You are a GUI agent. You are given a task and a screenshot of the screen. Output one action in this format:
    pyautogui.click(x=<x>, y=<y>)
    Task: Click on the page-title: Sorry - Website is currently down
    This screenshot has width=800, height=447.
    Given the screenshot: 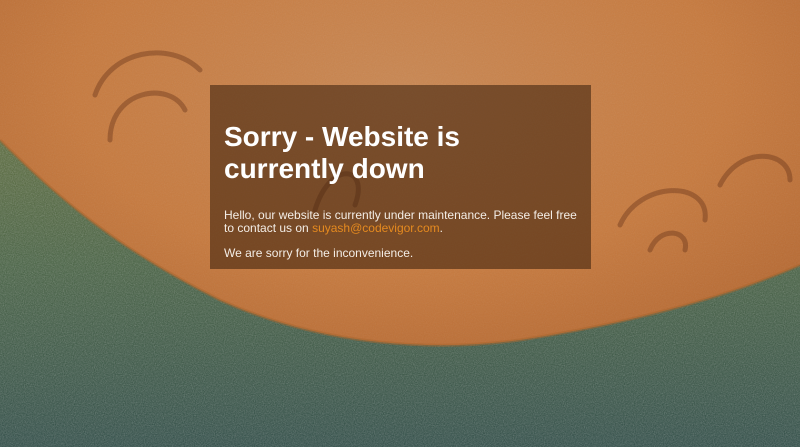 What is the action you would take?
    pyautogui.click(x=342, y=152)
    